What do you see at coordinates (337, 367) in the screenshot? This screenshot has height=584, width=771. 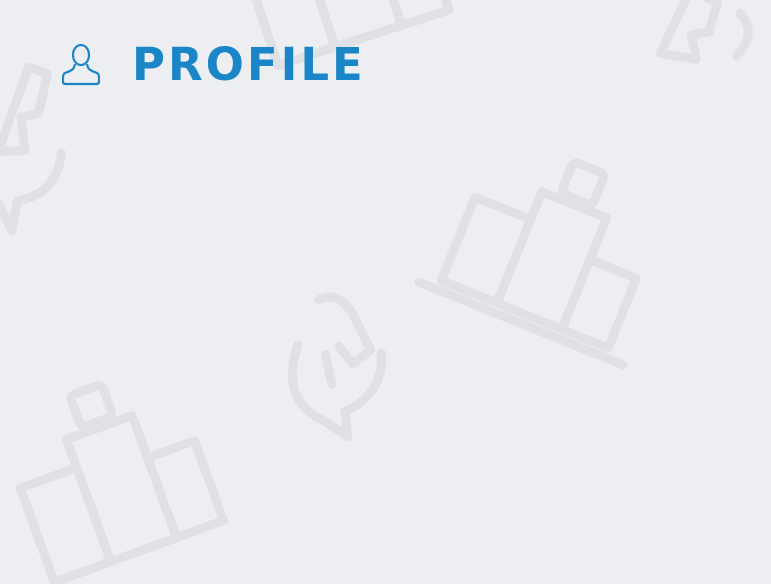 I see `phone-chat-watermark-icon` at bounding box center [337, 367].